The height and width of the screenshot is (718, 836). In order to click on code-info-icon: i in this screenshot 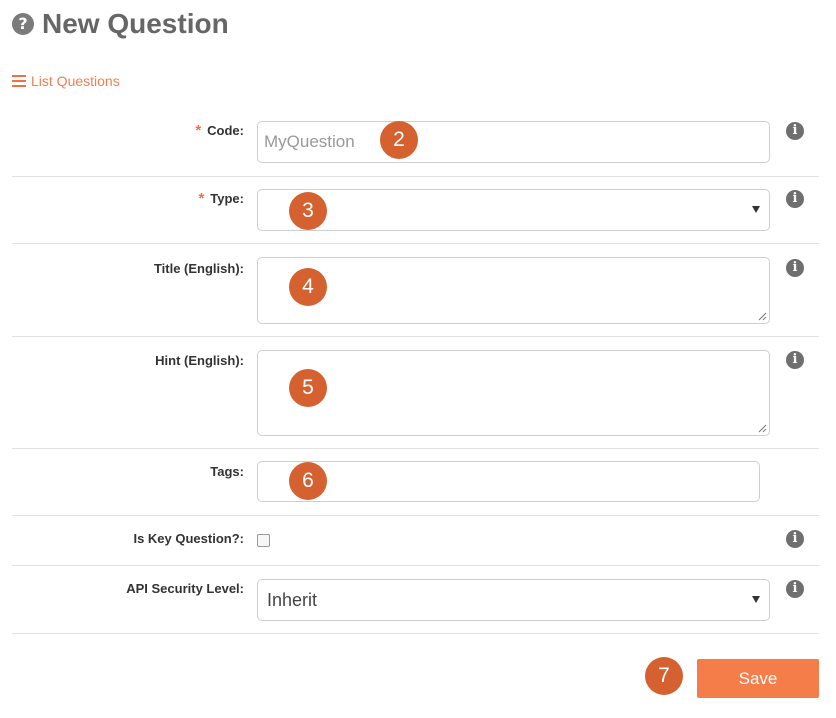, I will do `click(795, 131)`.